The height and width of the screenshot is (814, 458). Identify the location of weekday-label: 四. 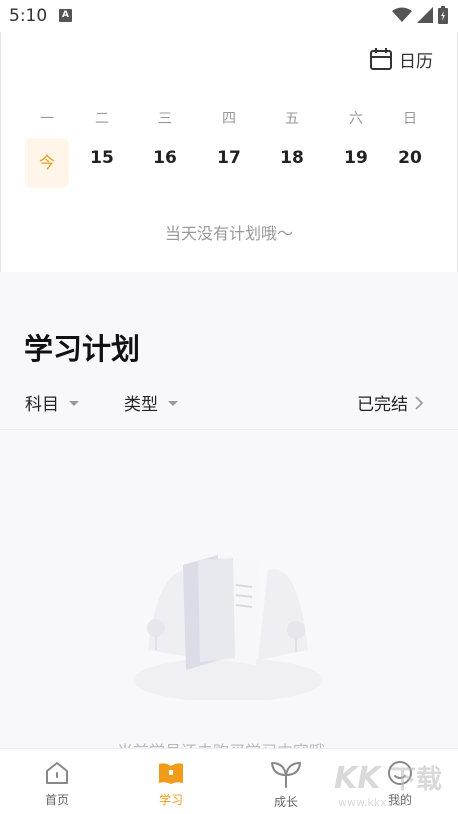
(229, 119).